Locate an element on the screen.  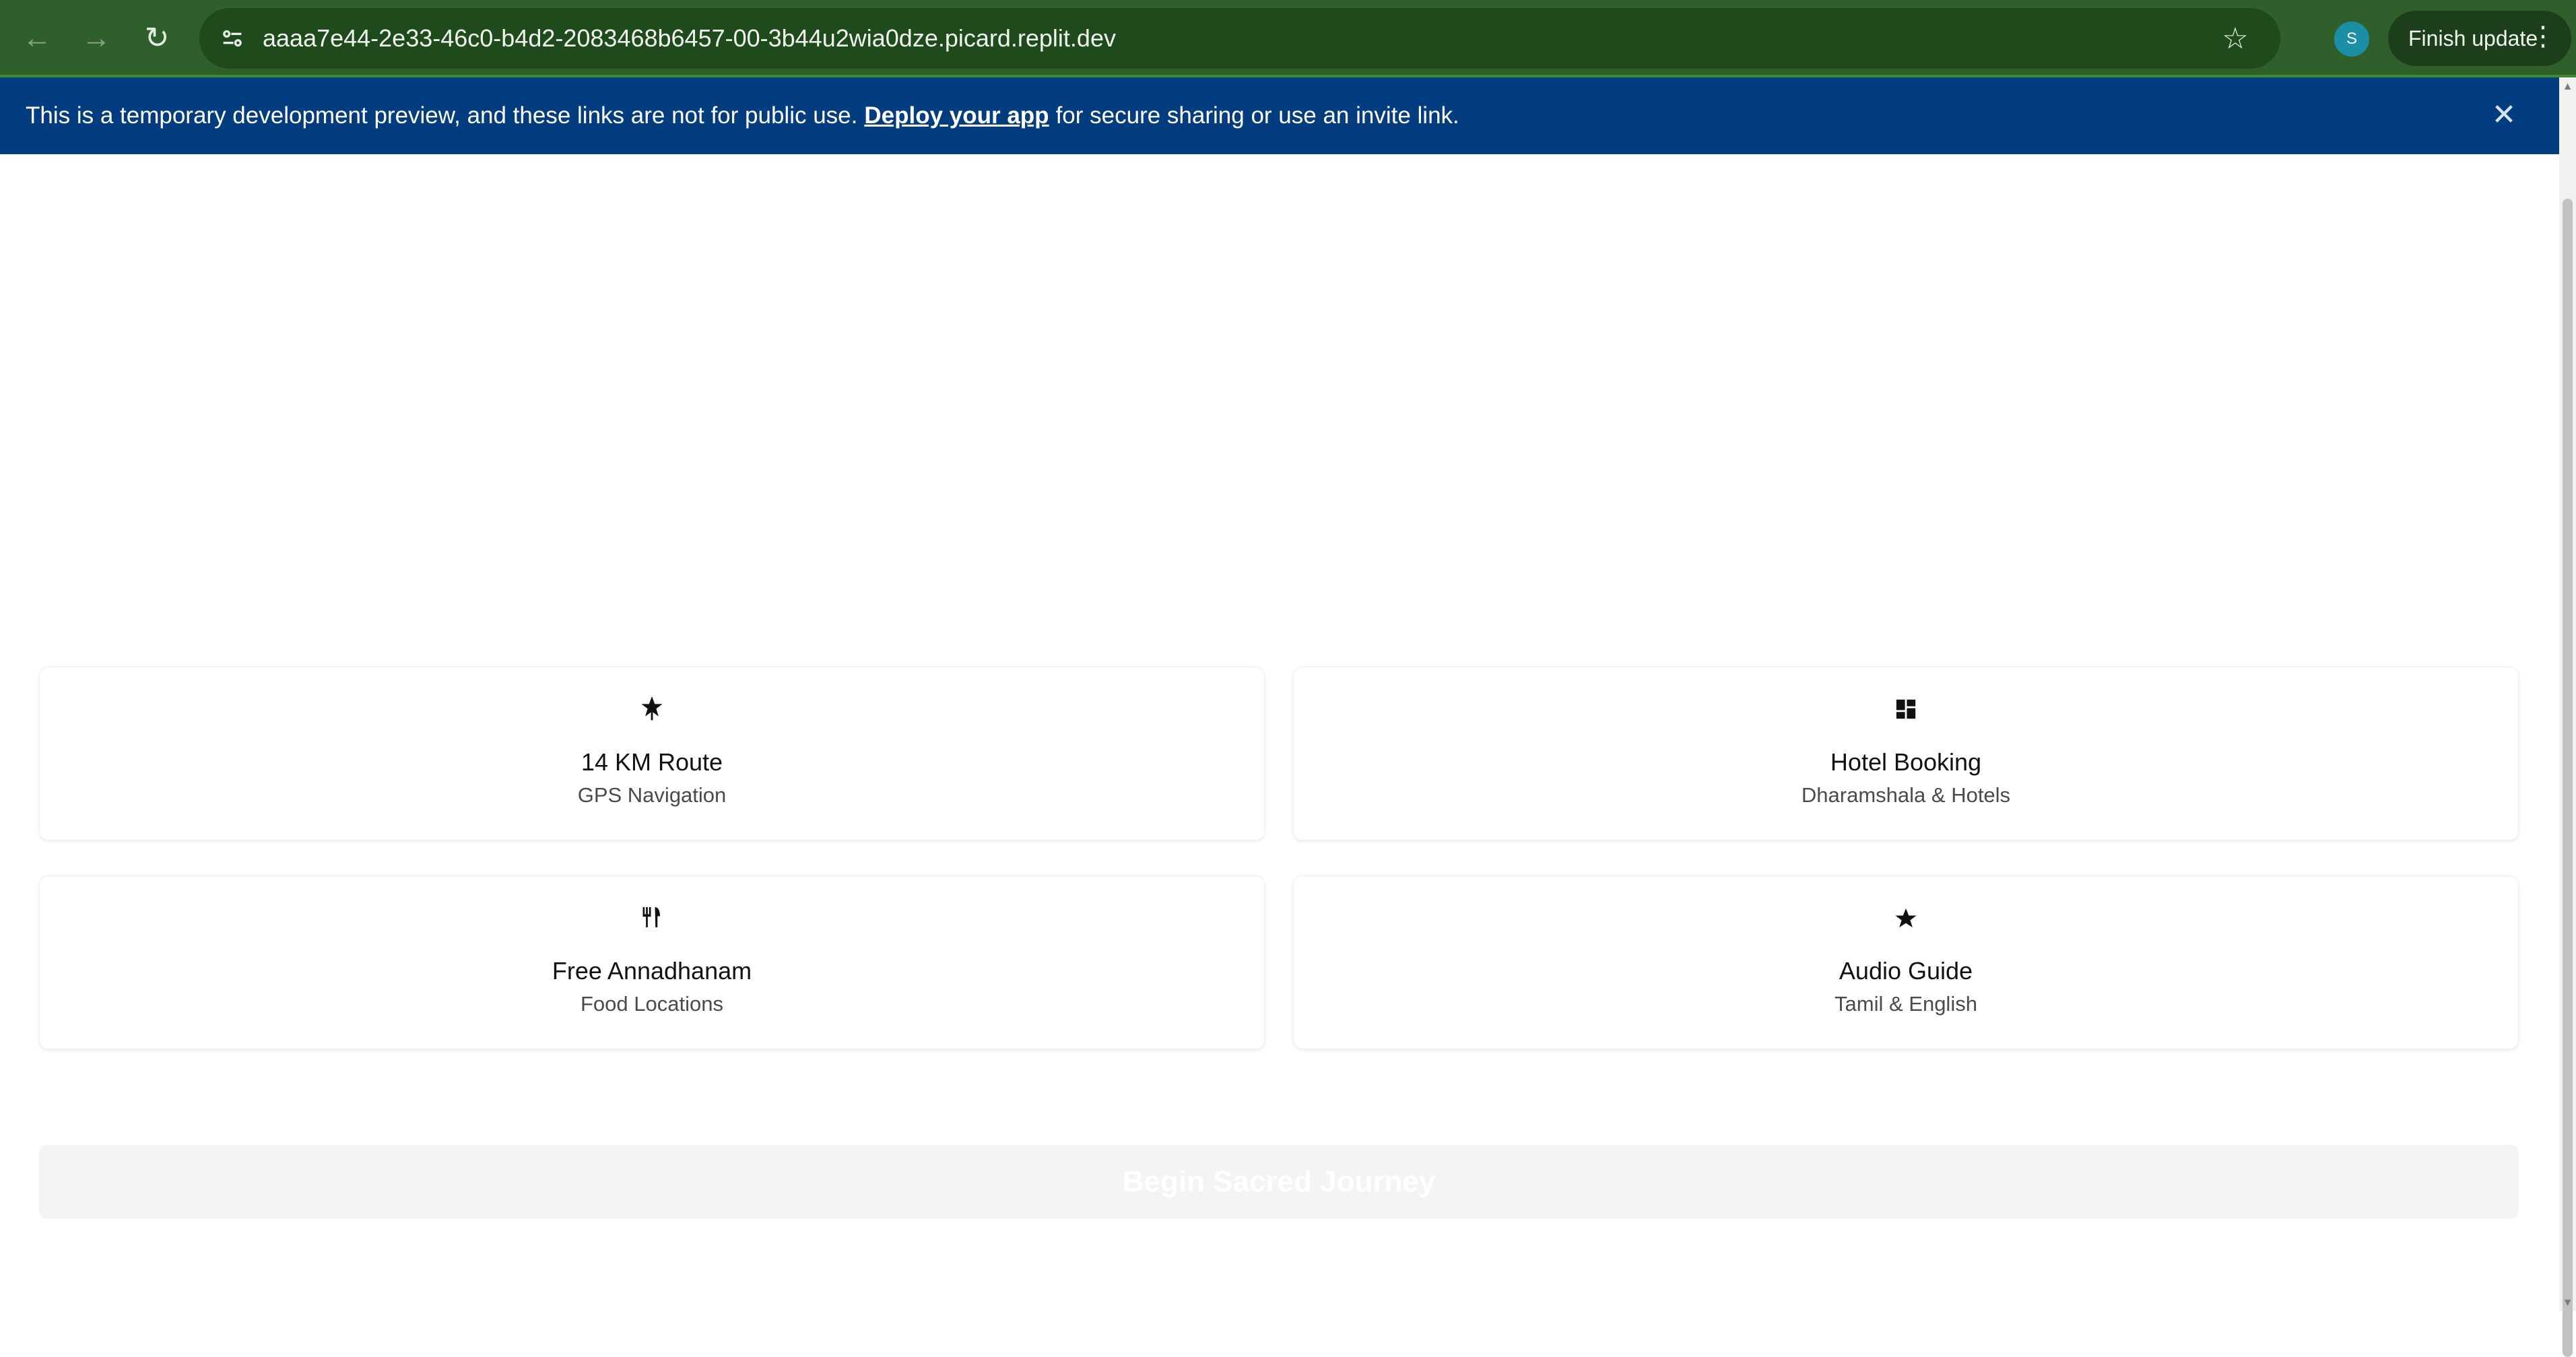
deploy-app-link: Deploy your app is located at coordinates (956, 115).